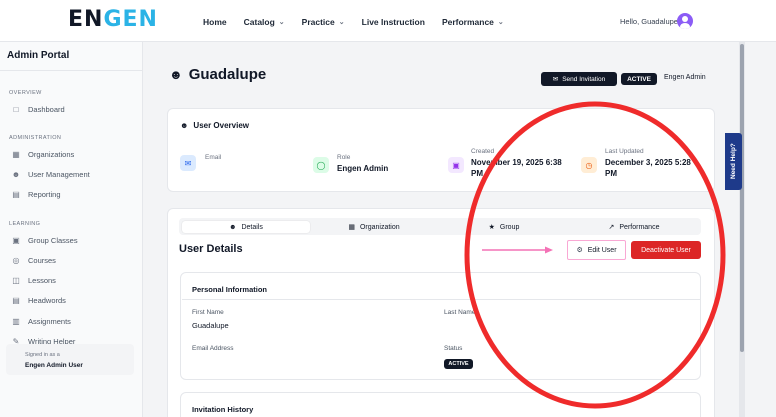 Image resolution: width=776 pixels, height=417 pixels. I want to click on invitation-history-title: Invitation History, so click(223, 409).